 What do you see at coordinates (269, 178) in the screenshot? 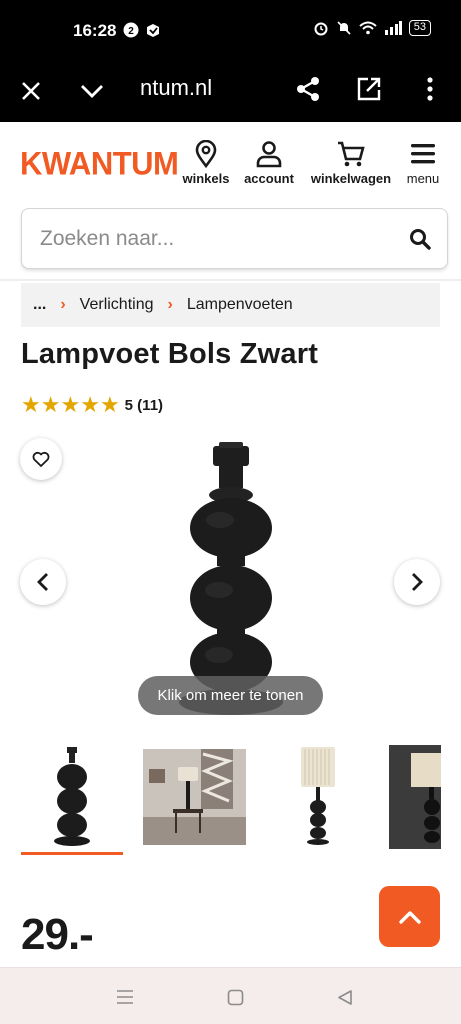
I see `nav-account-label: account` at bounding box center [269, 178].